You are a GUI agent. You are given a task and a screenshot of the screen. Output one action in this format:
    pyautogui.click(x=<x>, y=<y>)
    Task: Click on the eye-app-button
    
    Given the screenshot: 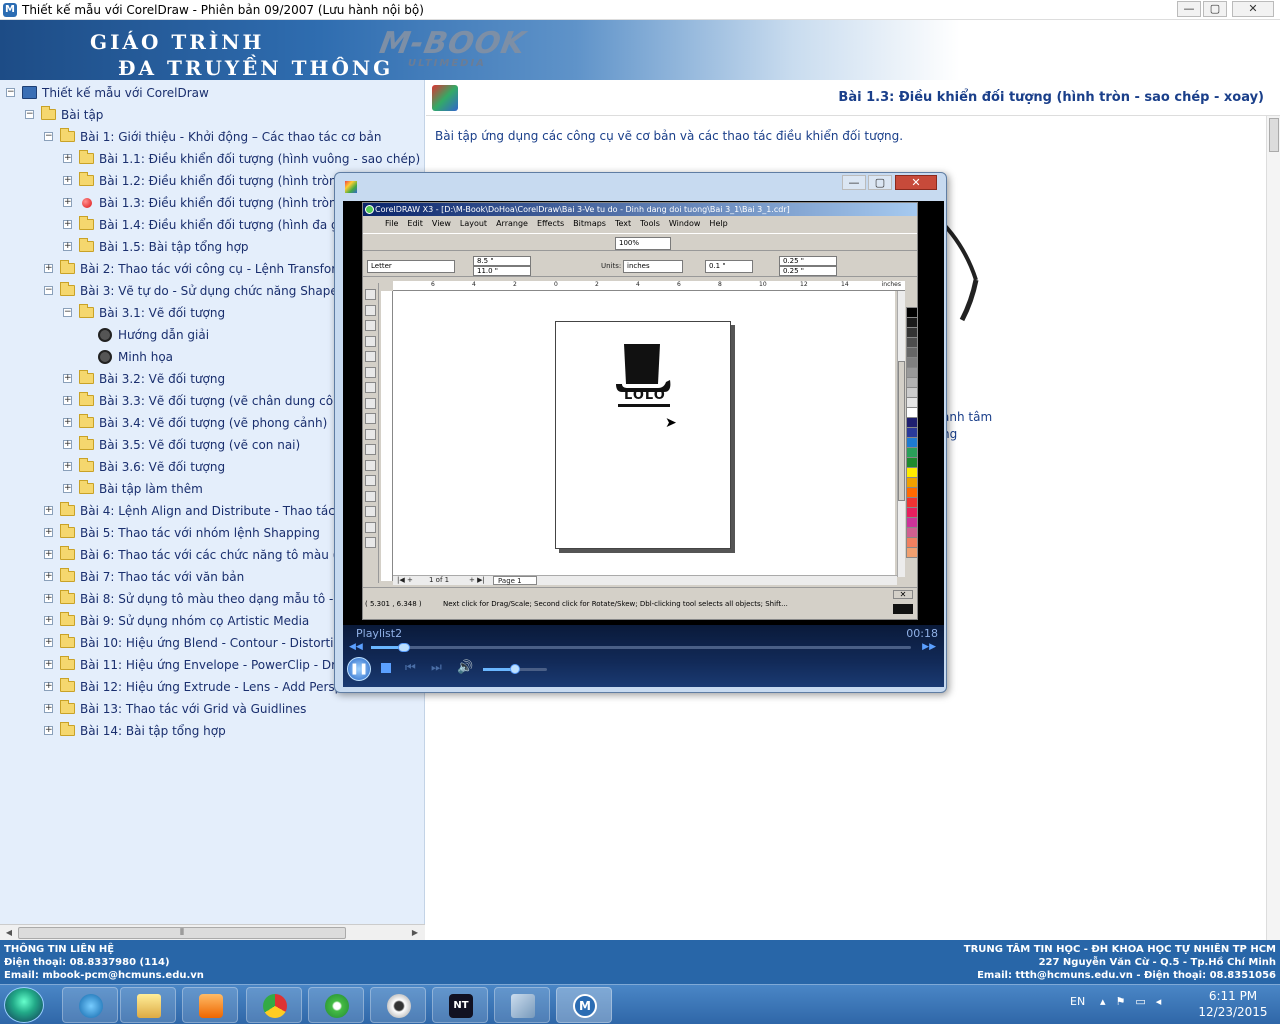 What is the action you would take?
    pyautogui.click(x=398, y=1005)
    